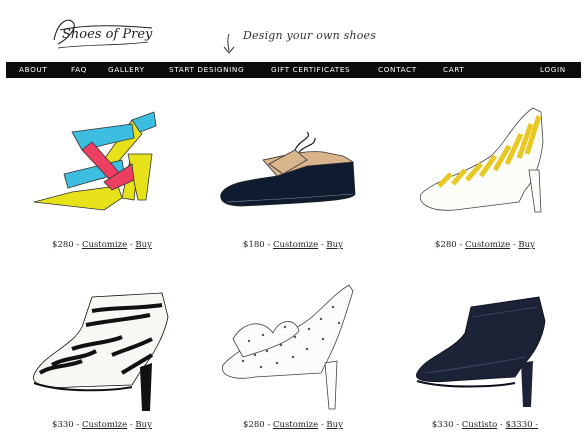 This screenshot has height=448, width=587. I want to click on site-header: Shoes of Prey Design your own shoes, so click(293, 30).